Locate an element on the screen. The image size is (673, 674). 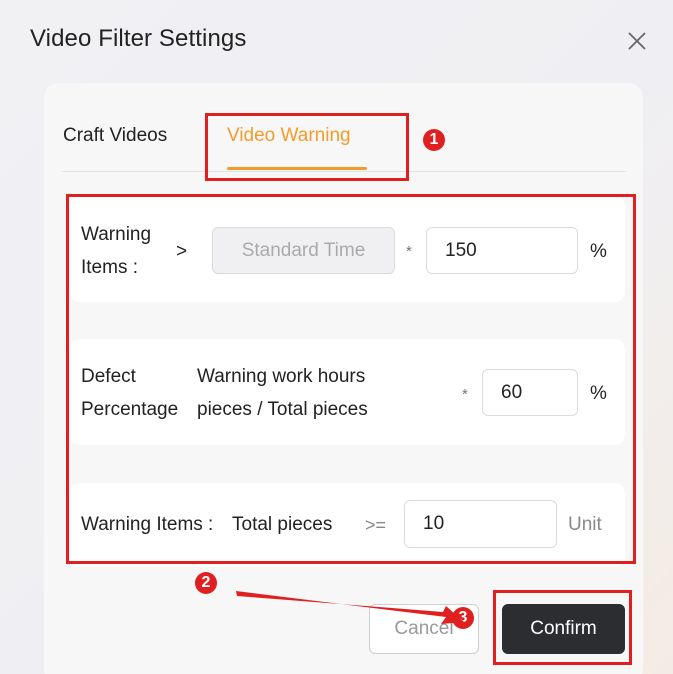
annotation-badge-2: 2 is located at coordinates (206, 583).